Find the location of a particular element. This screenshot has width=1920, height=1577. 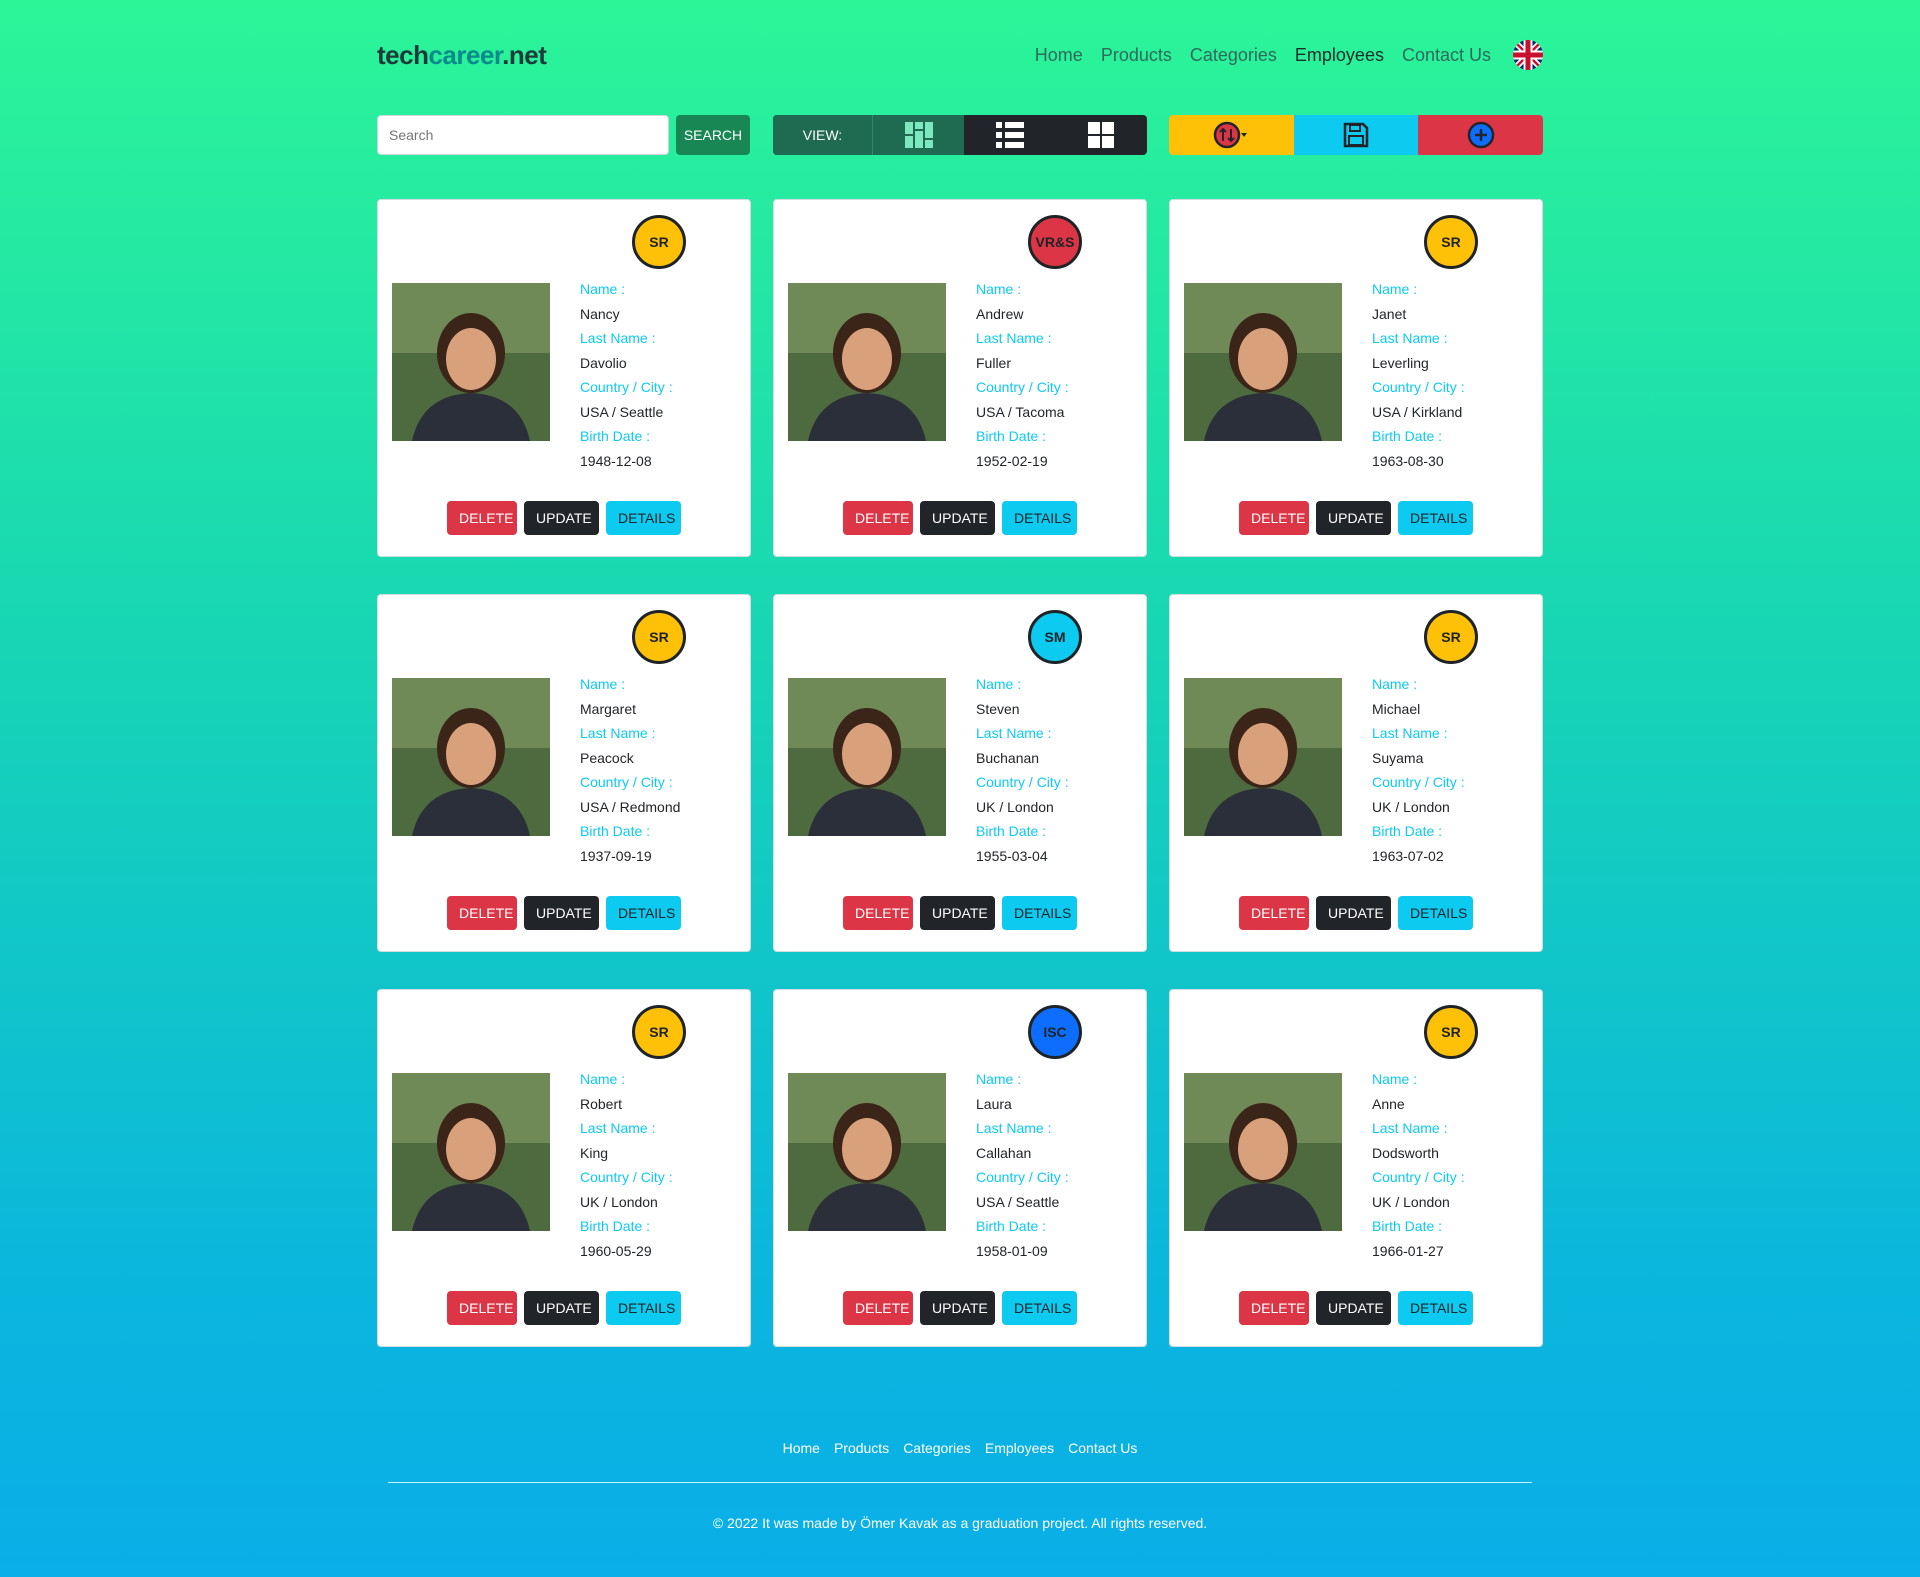

title-badge: SM is located at coordinates (1055, 637).